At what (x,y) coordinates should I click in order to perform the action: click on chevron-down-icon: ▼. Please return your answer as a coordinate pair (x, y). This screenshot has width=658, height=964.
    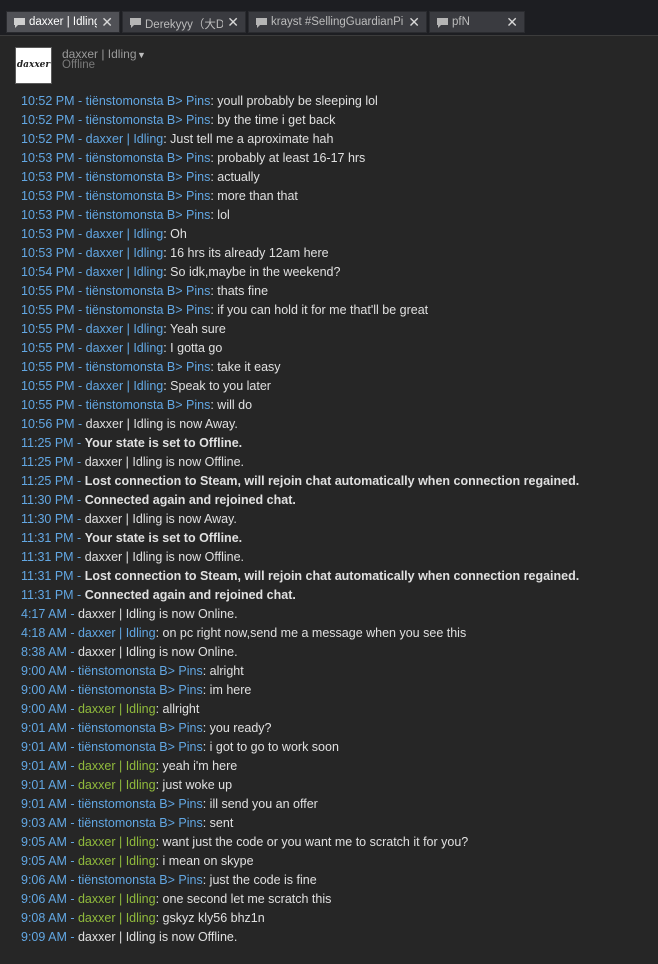
    Looking at the image, I should click on (141, 55).